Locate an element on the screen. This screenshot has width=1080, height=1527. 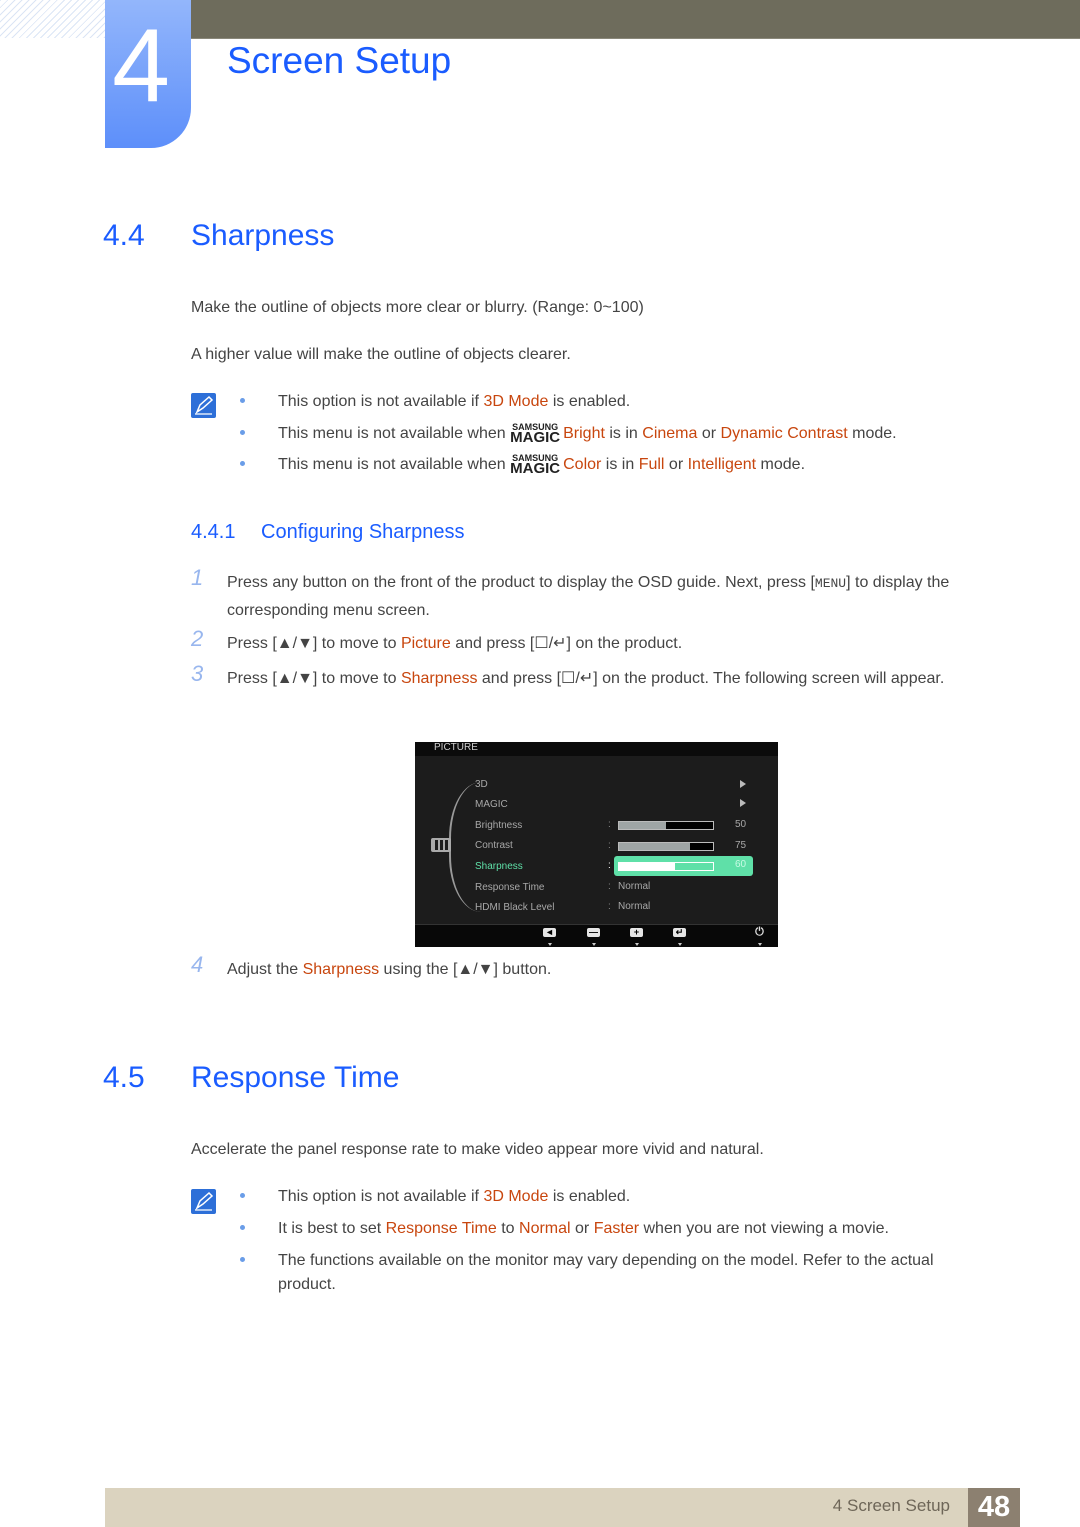
hdmi-black-level-value: Normal is located at coordinates (634, 906).